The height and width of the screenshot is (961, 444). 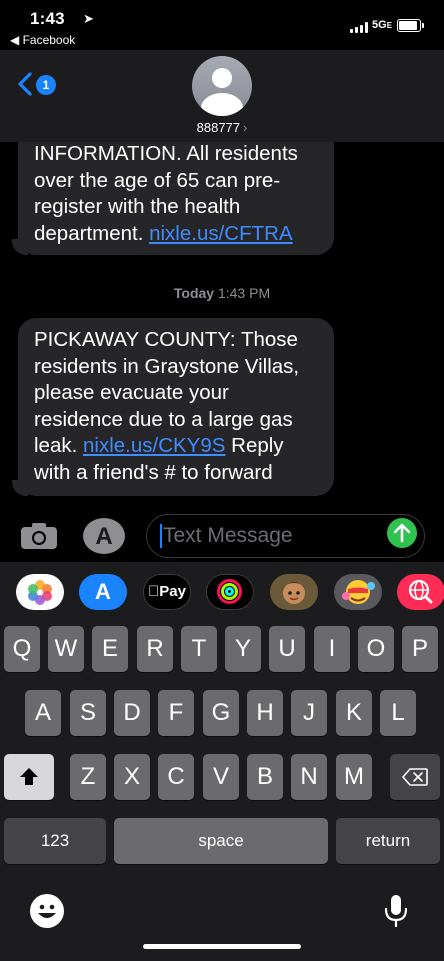 What do you see at coordinates (47, 18) in the screenshot?
I see `clock: 1:43` at bounding box center [47, 18].